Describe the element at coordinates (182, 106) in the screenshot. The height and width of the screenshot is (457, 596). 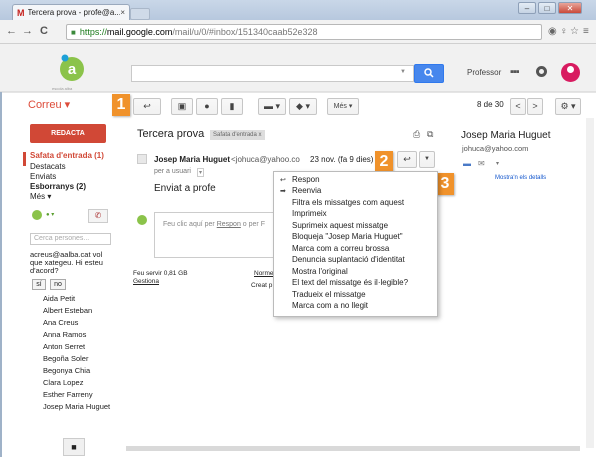
I see `archive-button: ▣` at that location.